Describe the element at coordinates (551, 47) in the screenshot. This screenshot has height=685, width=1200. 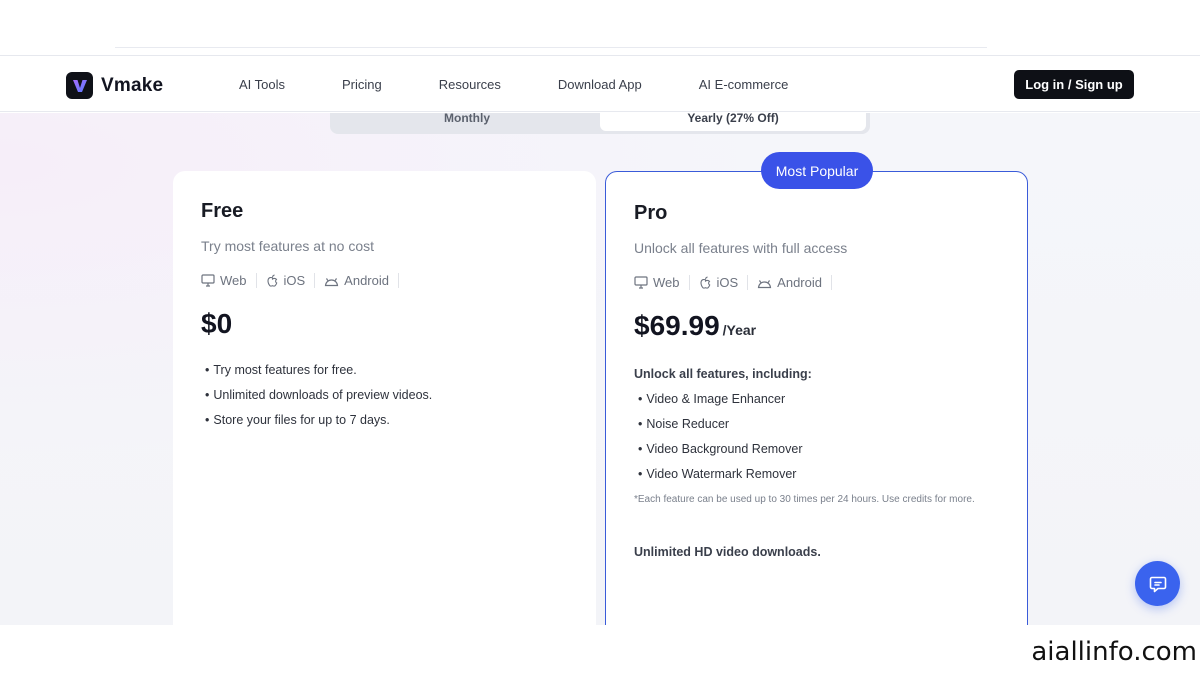
I see `divider` at that location.